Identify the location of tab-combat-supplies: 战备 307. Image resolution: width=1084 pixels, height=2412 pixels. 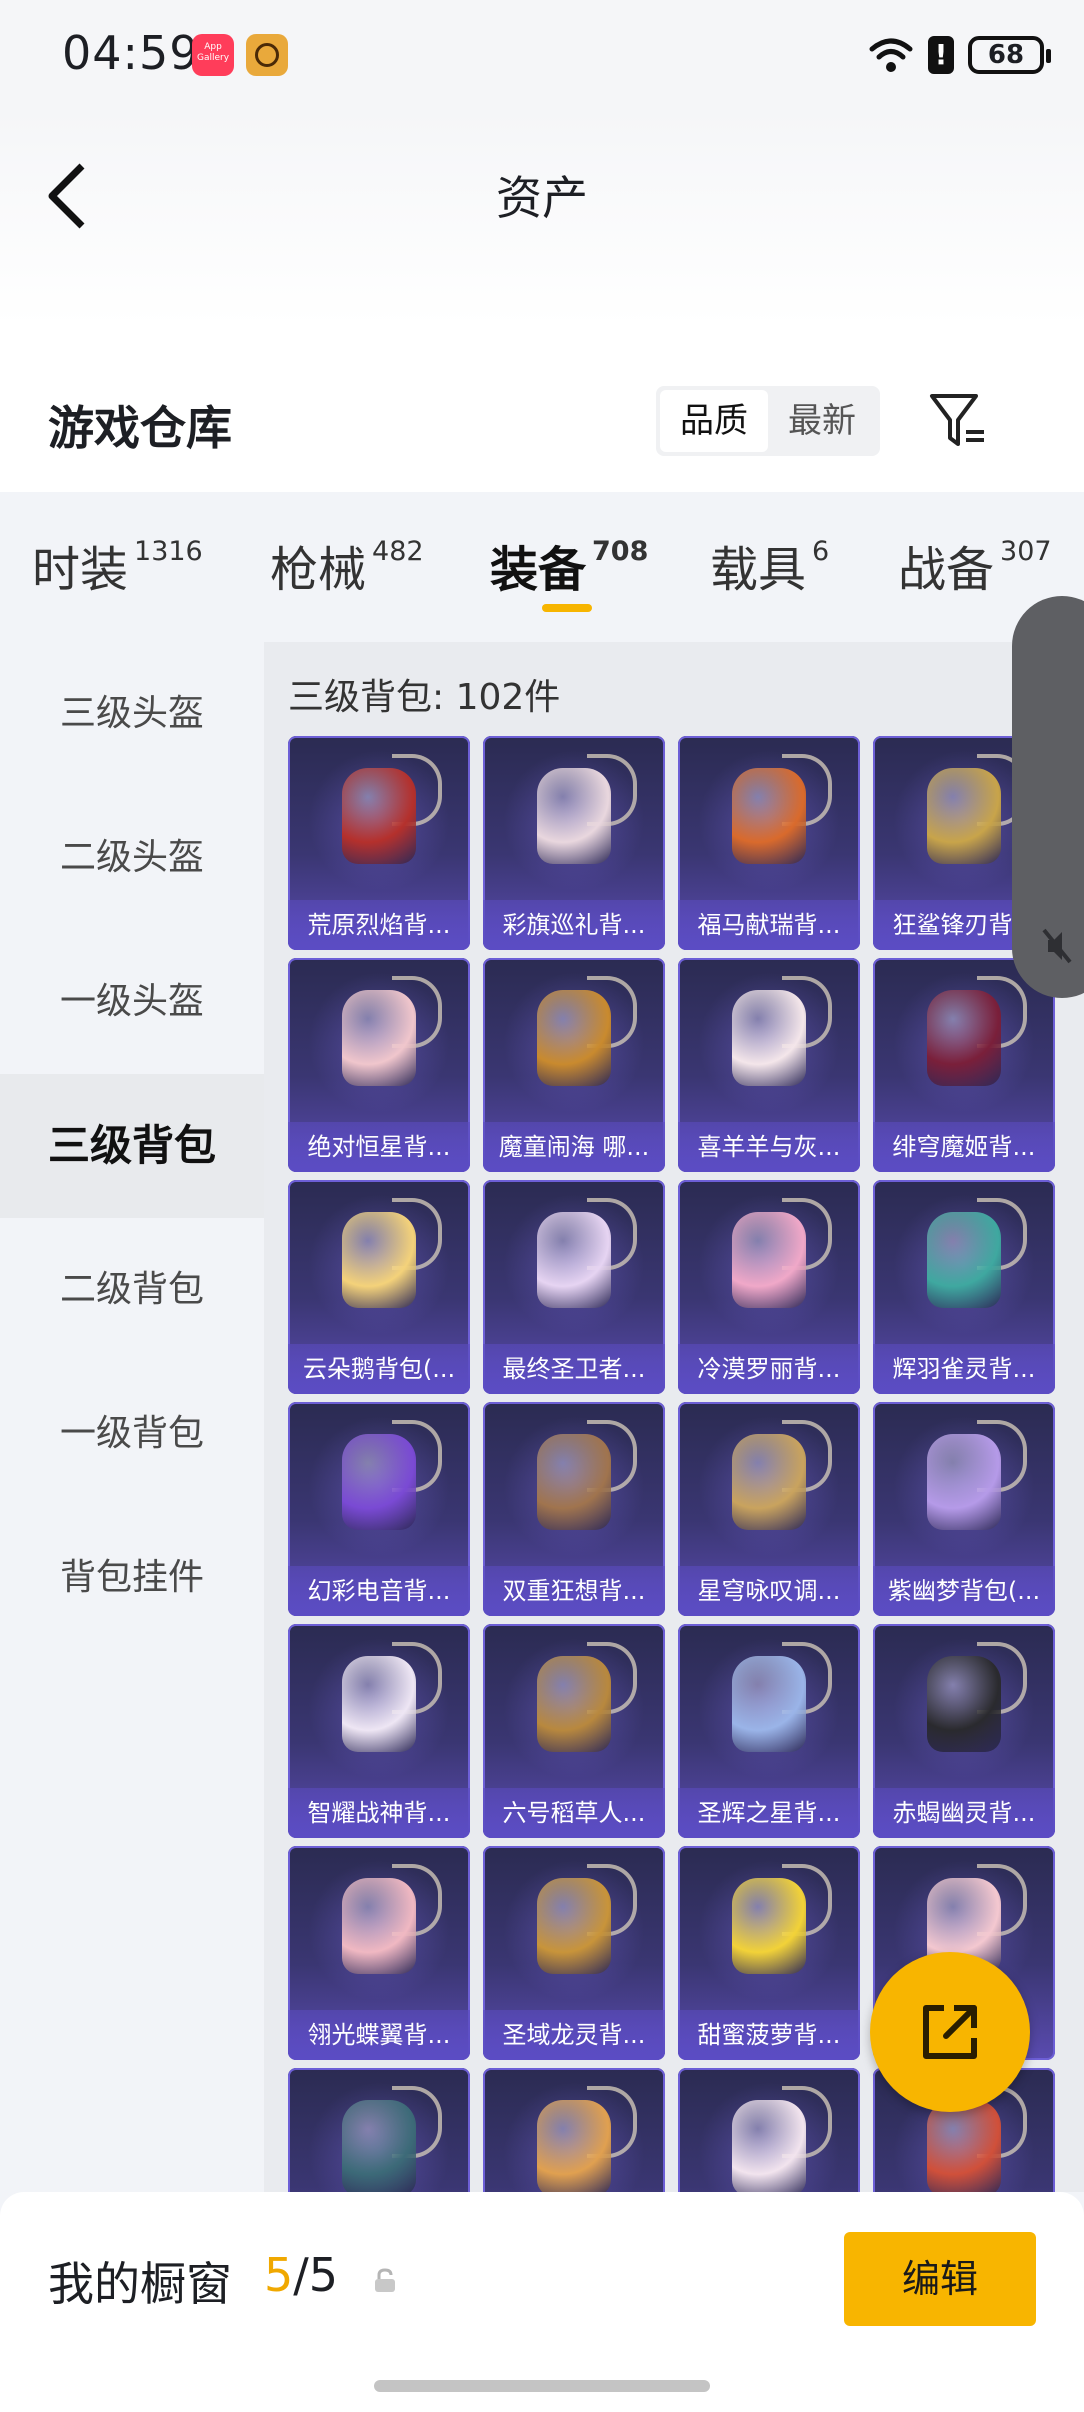
(975, 565).